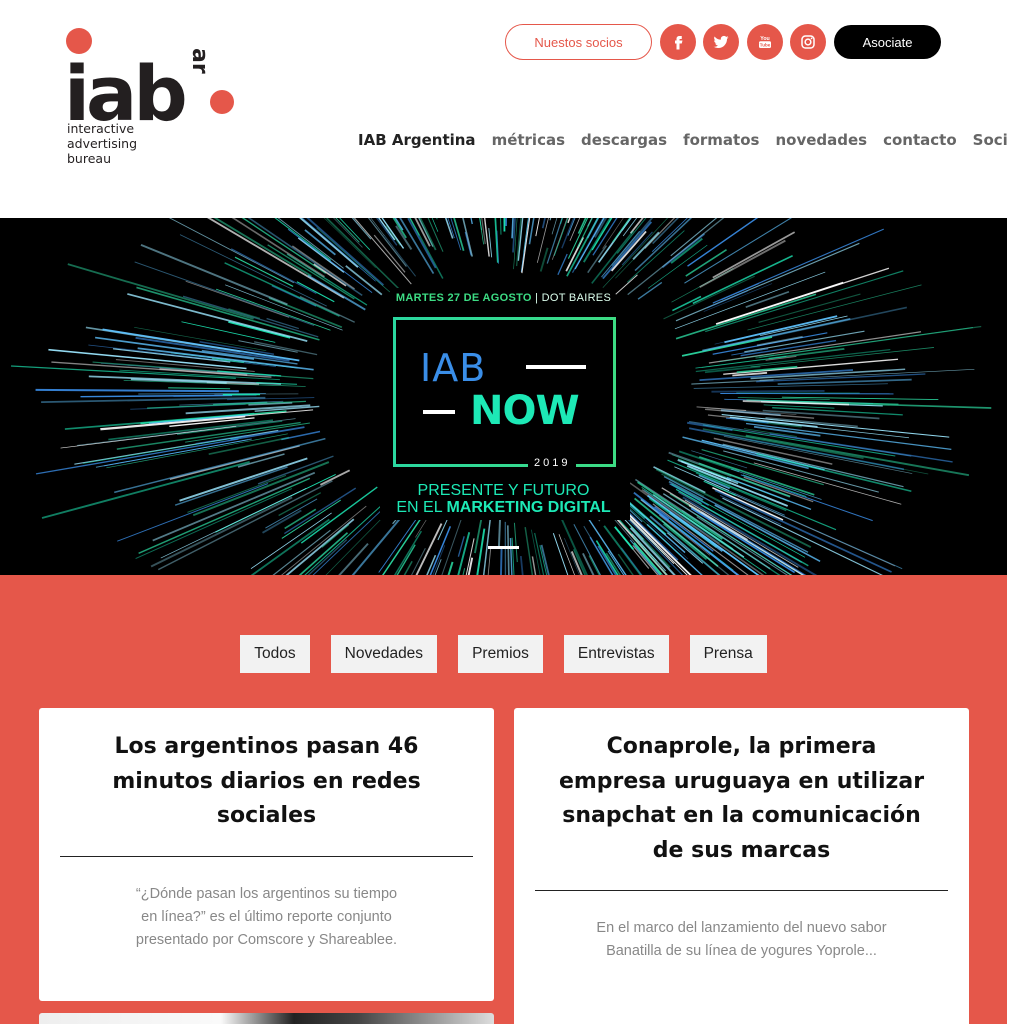 Image resolution: width=1024 pixels, height=1024 pixels. Describe the element at coordinates (765, 45) in the screenshot. I see `svg-text: Tube` at that location.